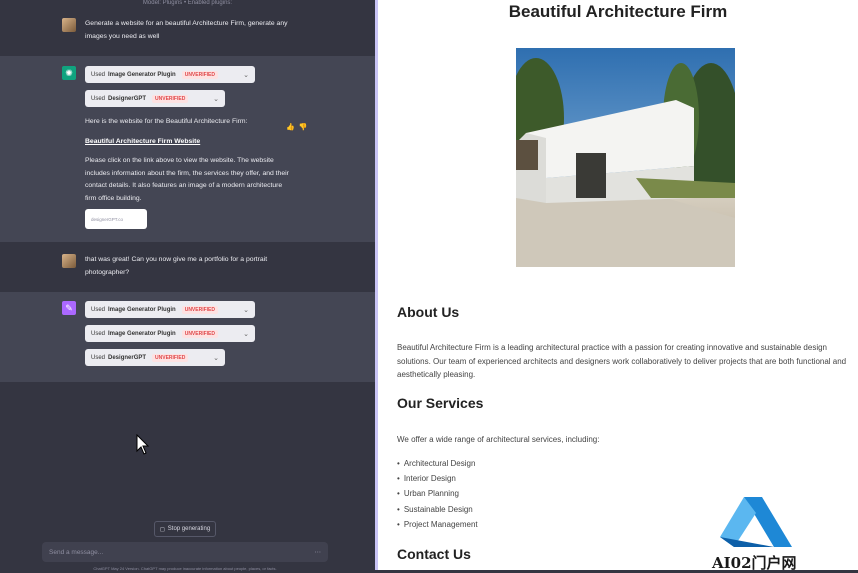 The height and width of the screenshot is (573, 858). What do you see at coordinates (318, 552) in the screenshot?
I see `send-icon: ⋯` at bounding box center [318, 552].